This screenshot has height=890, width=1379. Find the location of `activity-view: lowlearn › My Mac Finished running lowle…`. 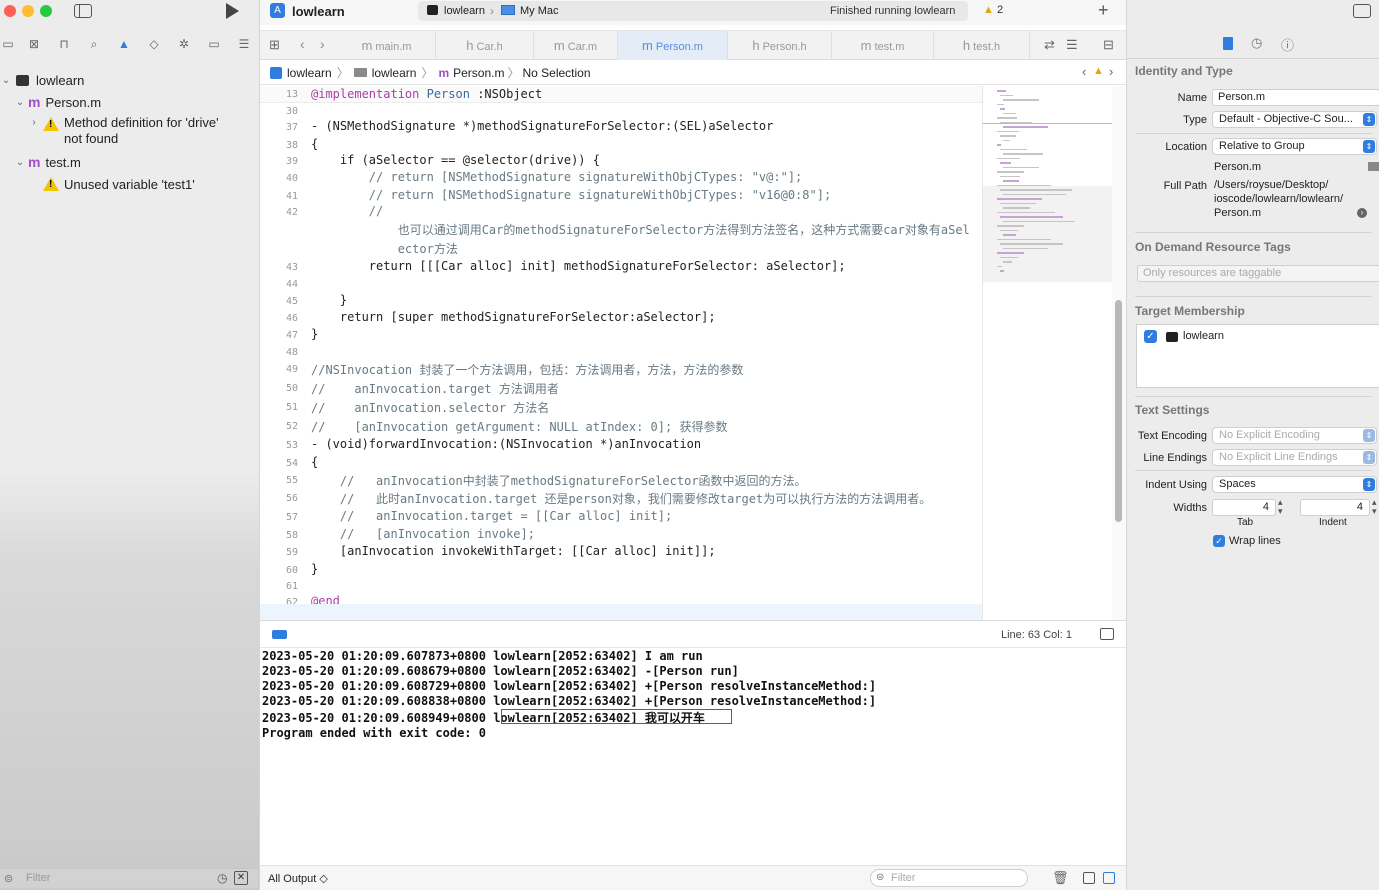

activity-view: lowlearn › My Mac Finished running lowle… is located at coordinates (693, 11).